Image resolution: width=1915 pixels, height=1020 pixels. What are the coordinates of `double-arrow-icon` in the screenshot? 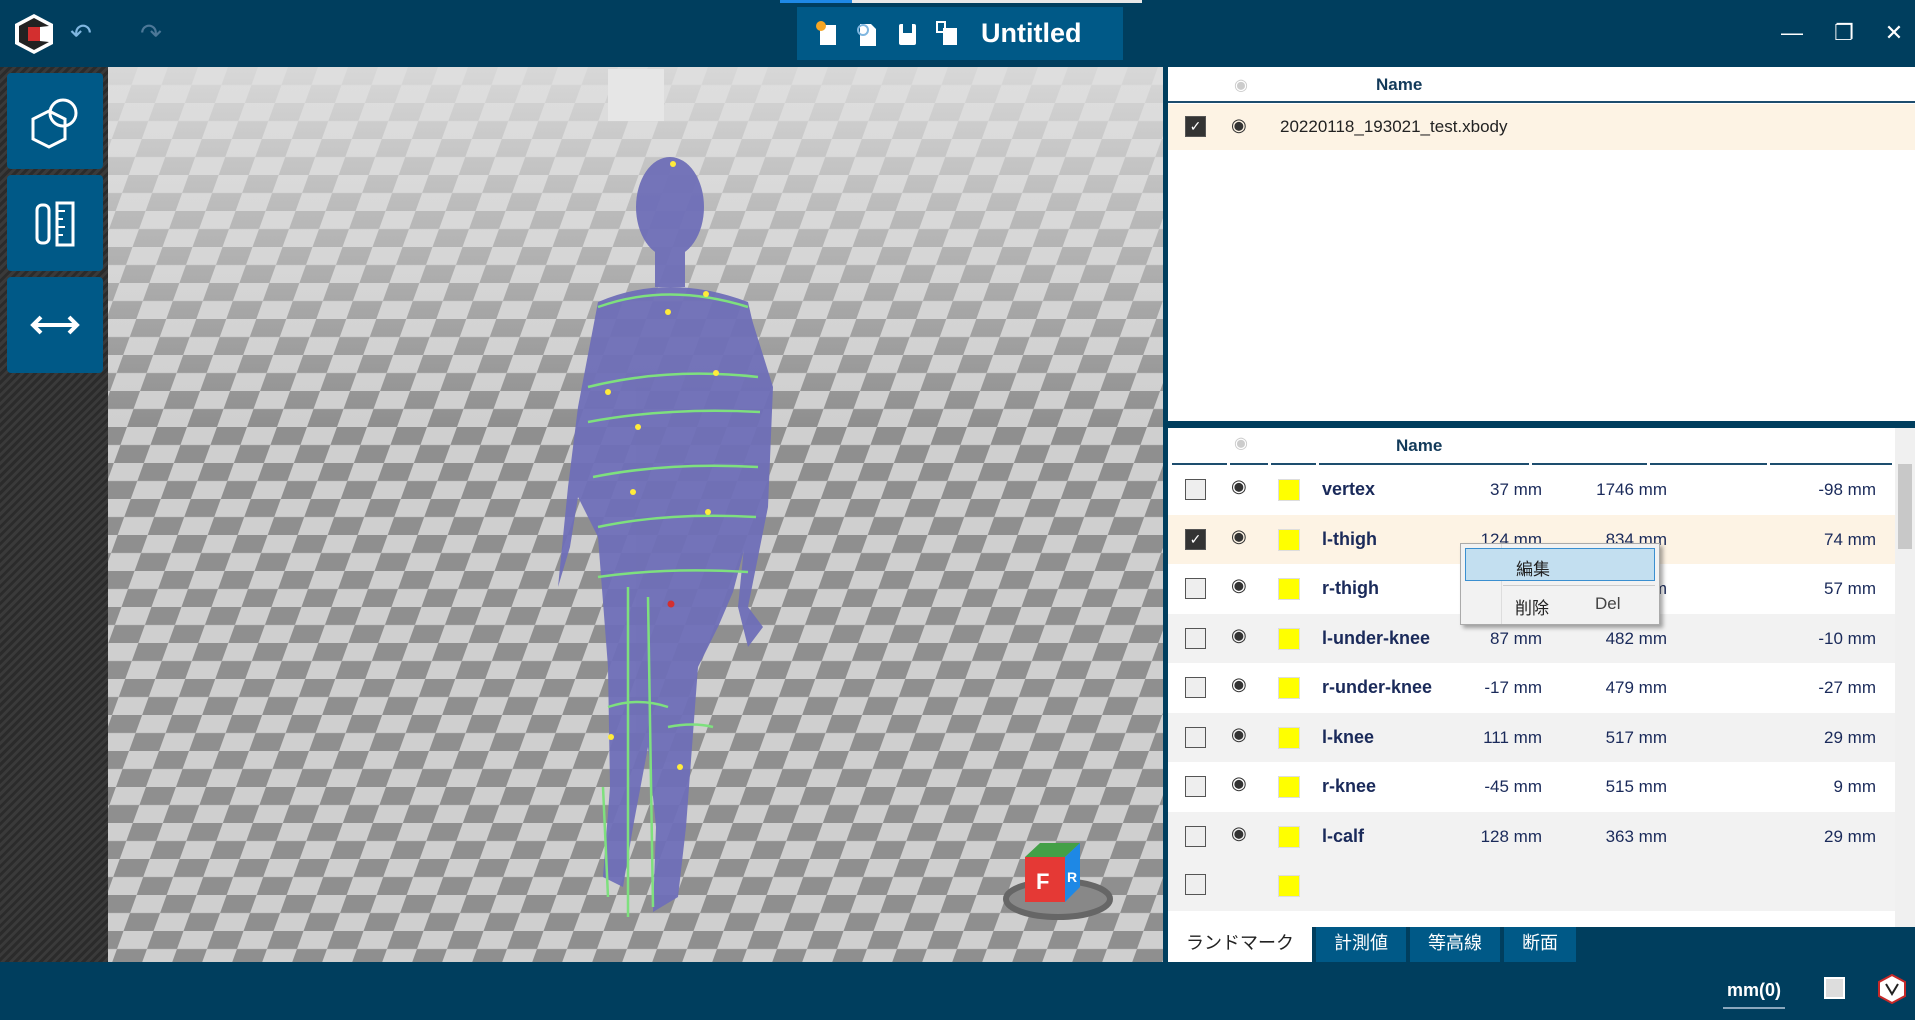 It's located at (55, 325).